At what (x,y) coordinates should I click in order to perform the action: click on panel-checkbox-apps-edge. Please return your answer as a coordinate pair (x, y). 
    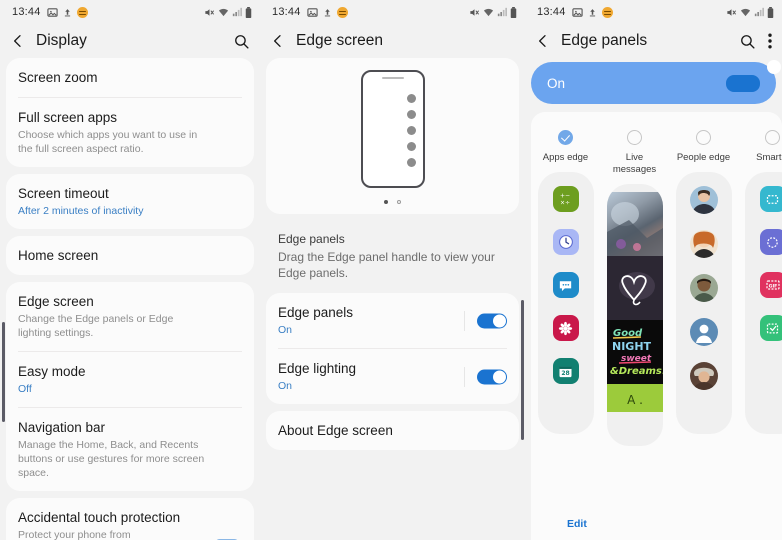
    Looking at the image, I should click on (565, 137).